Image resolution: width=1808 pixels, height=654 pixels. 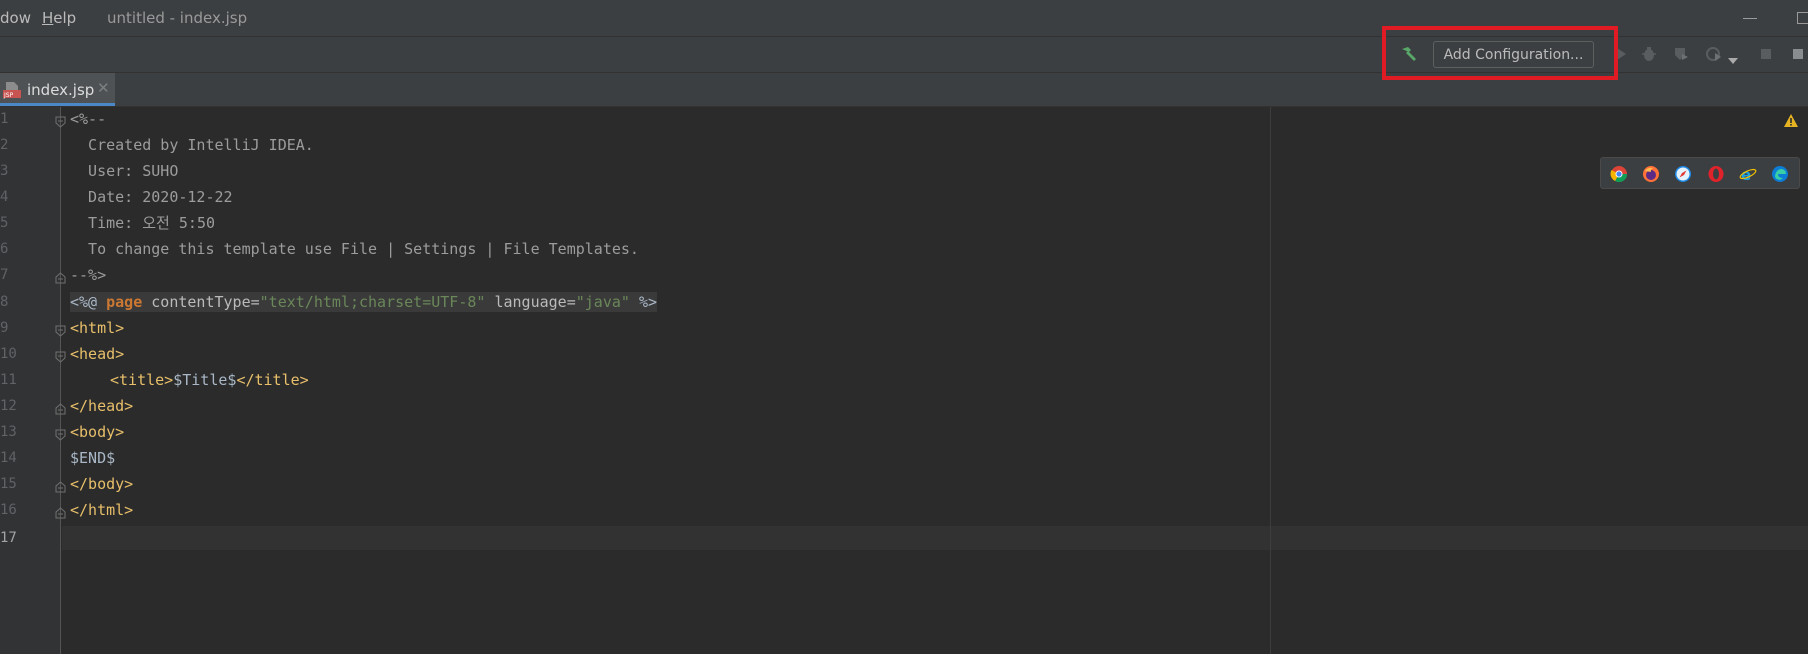 I want to click on window-title: untitled - index.jsp, so click(x=177, y=18).